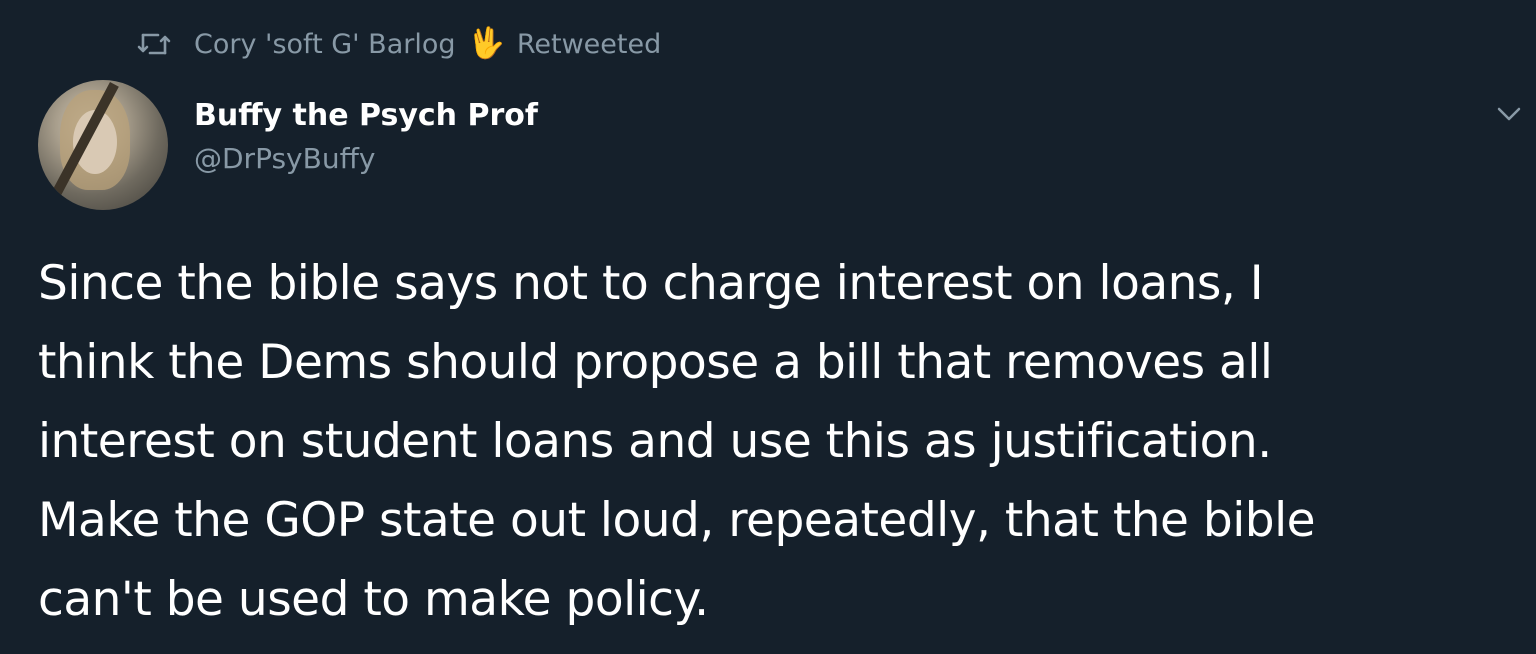 This screenshot has width=1536, height=654. Describe the element at coordinates (325, 44) in the screenshot. I see `retweeter-name: Cory 'soft G' Barlog` at that location.